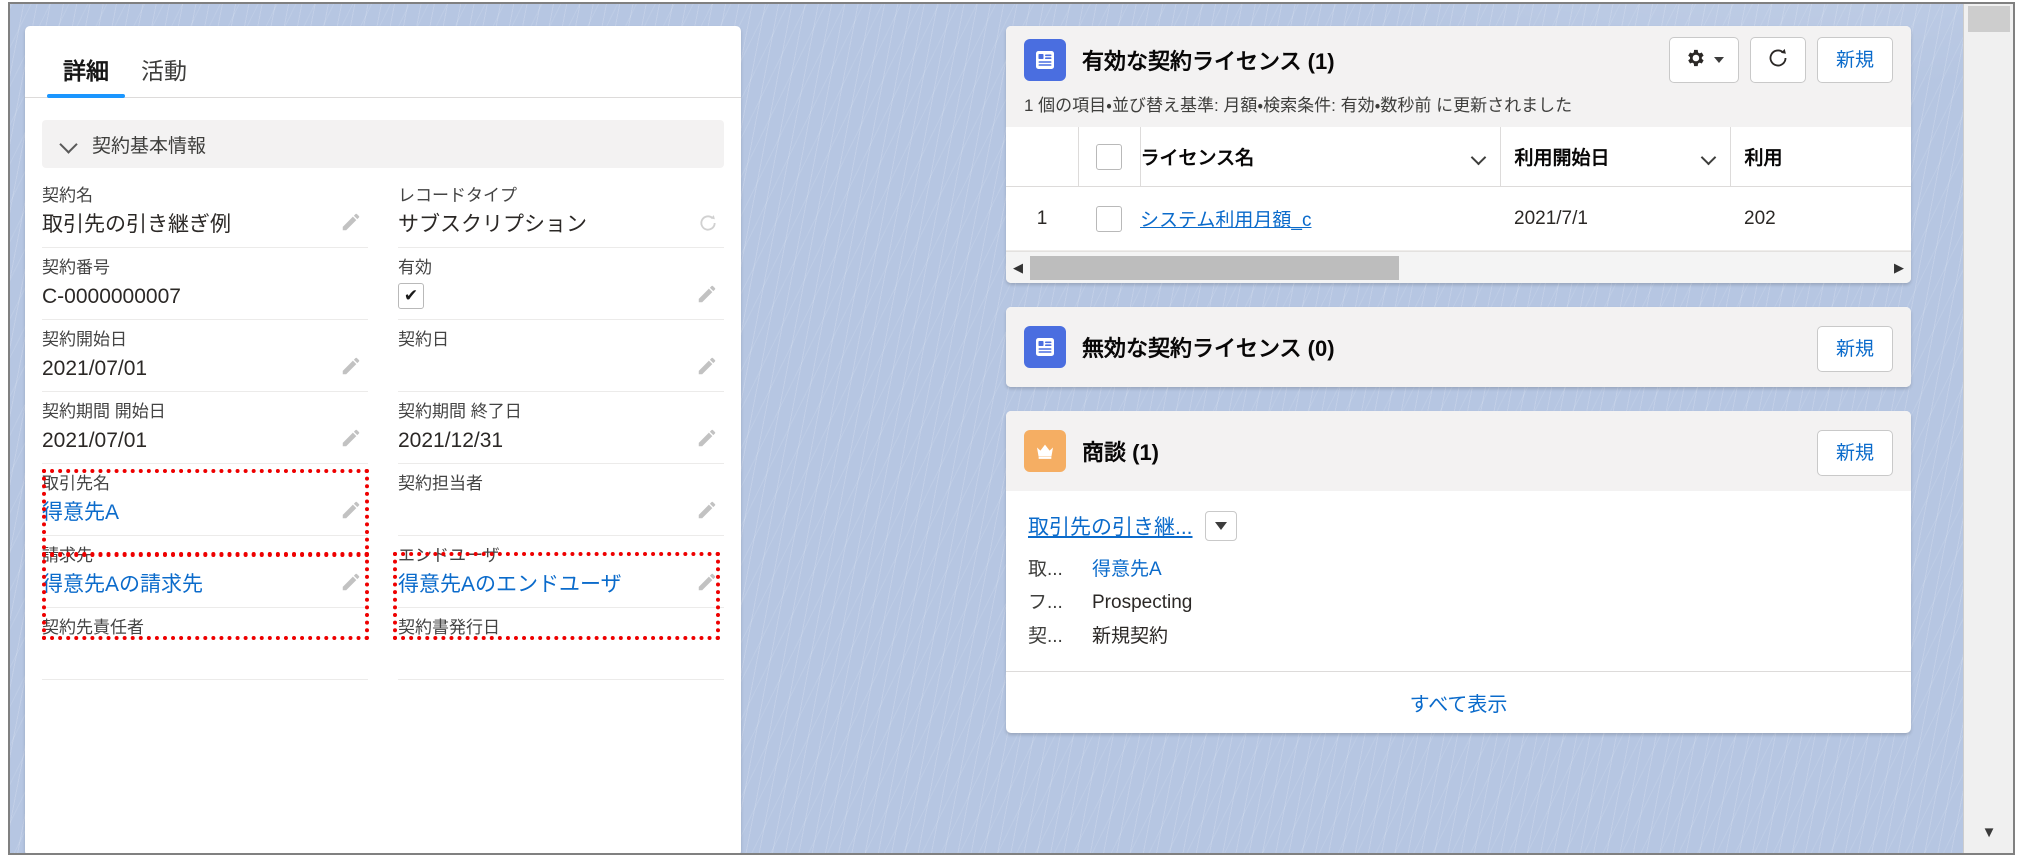  What do you see at coordinates (415, 267) in the screenshot?
I see `field-label: 有効` at bounding box center [415, 267].